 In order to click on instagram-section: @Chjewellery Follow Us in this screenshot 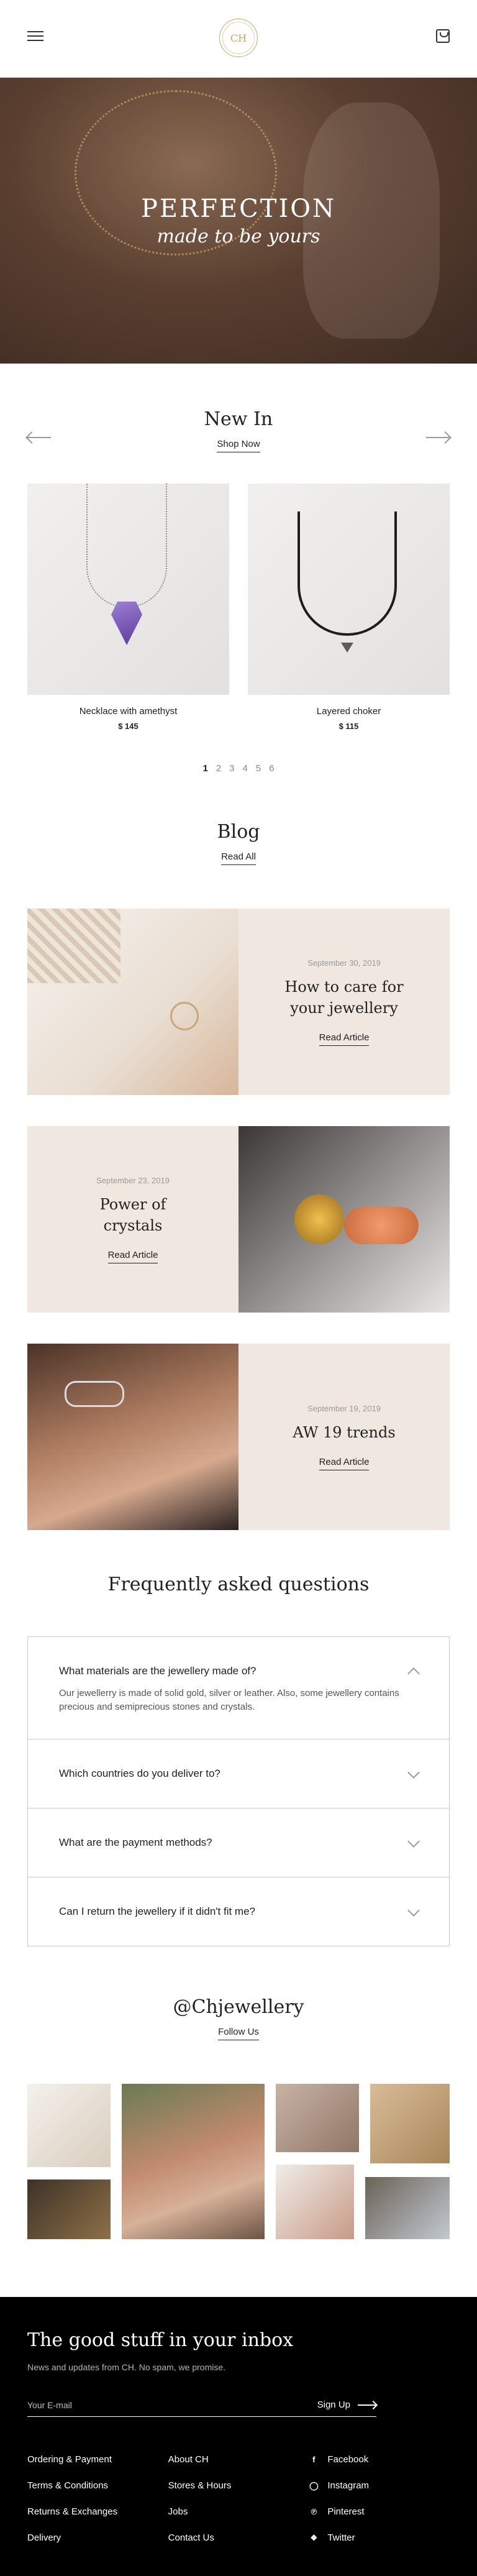, I will do `click(238, 2092)`.